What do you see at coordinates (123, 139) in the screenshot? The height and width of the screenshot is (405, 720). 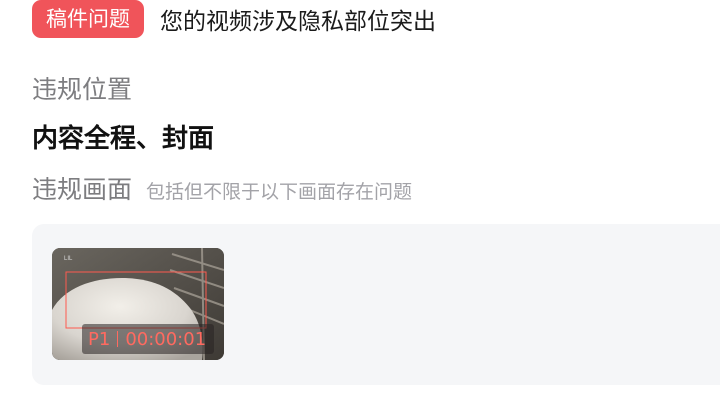 I see `violation-location-value: 内容全程、封面` at bounding box center [123, 139].